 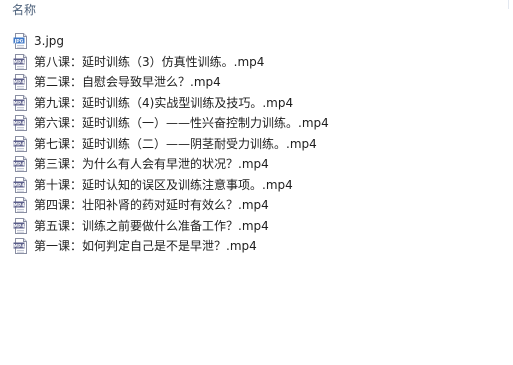 I want to click on file-name: 第四课：壮阳补肾的药对延时有效么？.mp4, so click(x=151, y=205).